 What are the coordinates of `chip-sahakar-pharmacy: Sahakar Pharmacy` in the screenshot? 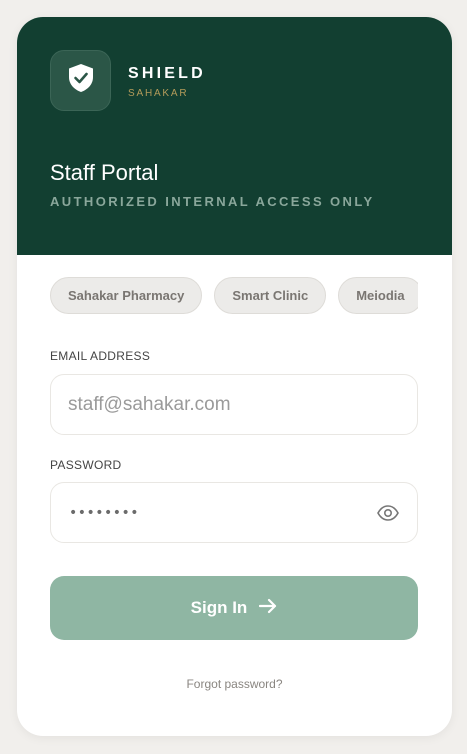 It's located at (126, 295).